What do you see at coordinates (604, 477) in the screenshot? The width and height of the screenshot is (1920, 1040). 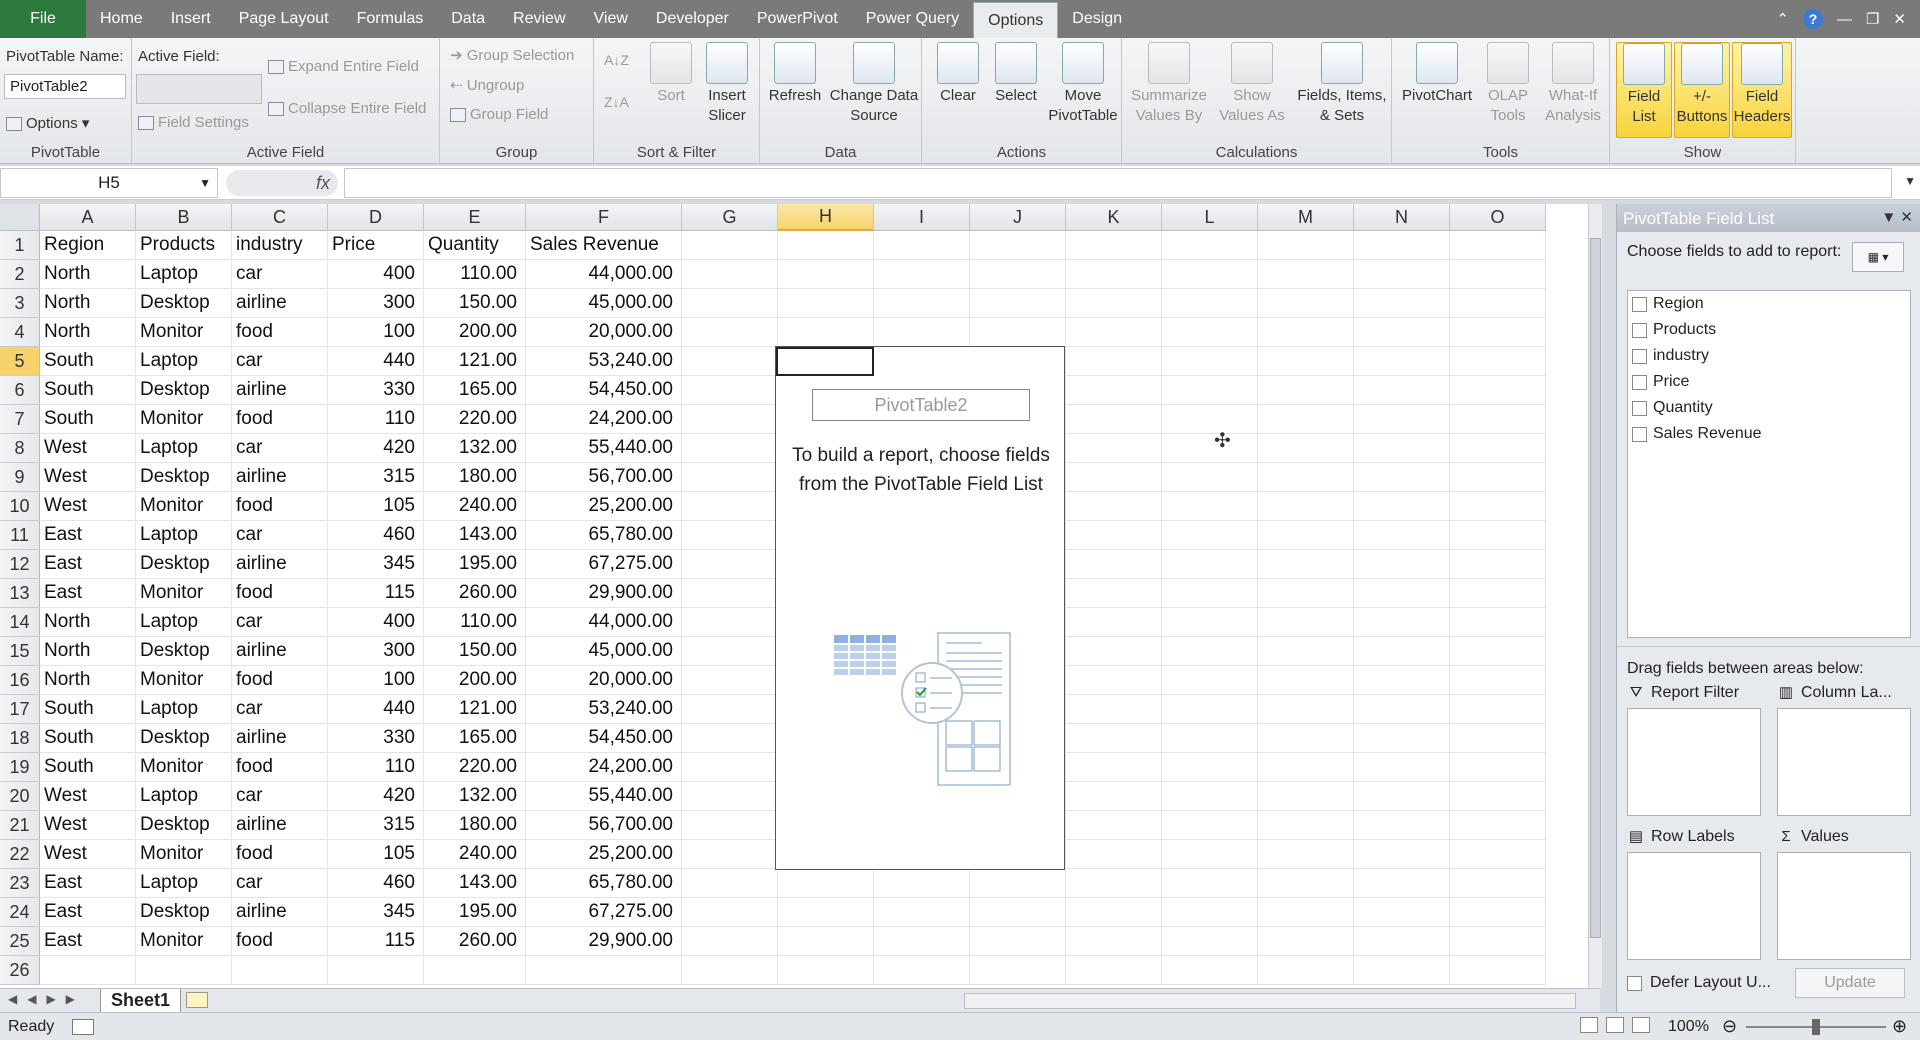 I see `grid-cell: 56,700.00` at bounding box center [604, 477].